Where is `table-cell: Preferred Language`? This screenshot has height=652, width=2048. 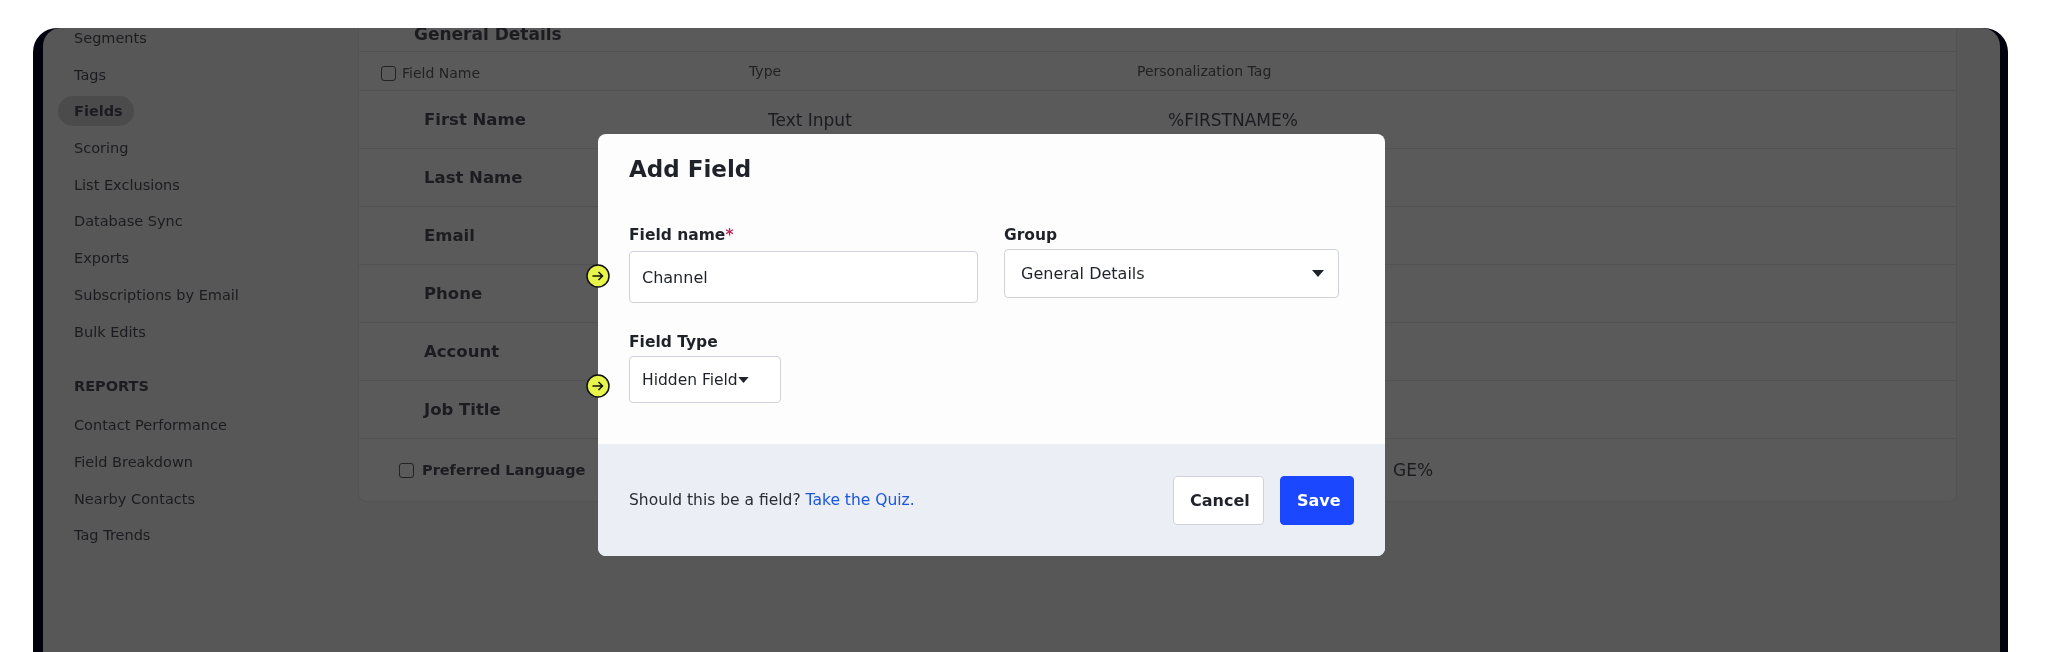 table-cell: Preferred Language is located at coordinates (504, 470).